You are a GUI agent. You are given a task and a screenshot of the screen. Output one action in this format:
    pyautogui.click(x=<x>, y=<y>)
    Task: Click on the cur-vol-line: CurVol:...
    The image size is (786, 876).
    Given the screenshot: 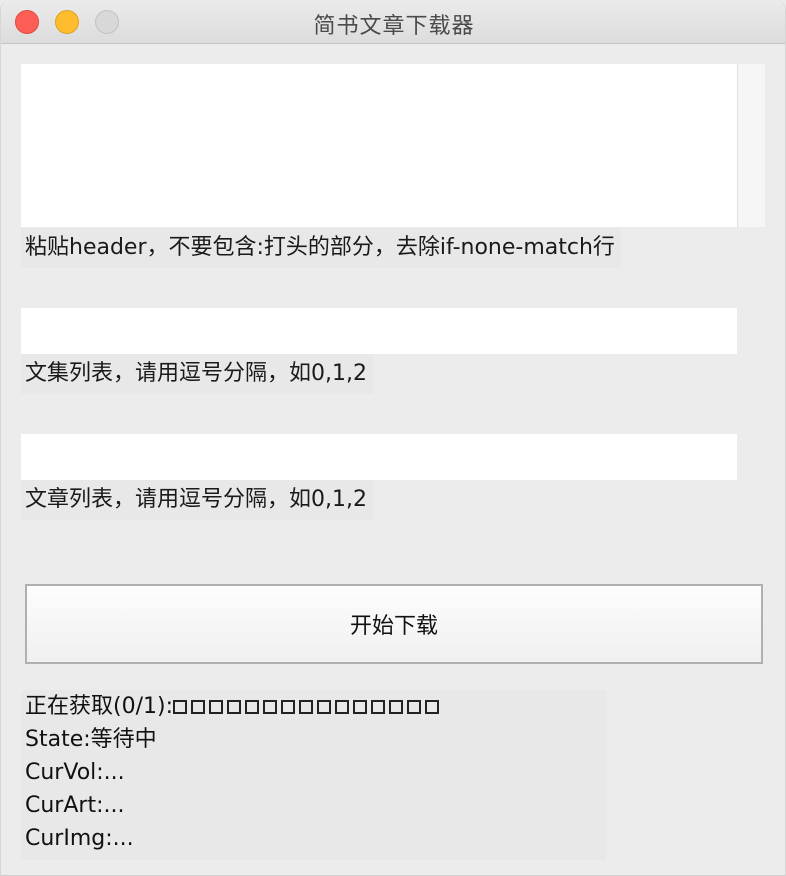 What is the action you would take?
    pyautogui.click(x=75, y=772)
    